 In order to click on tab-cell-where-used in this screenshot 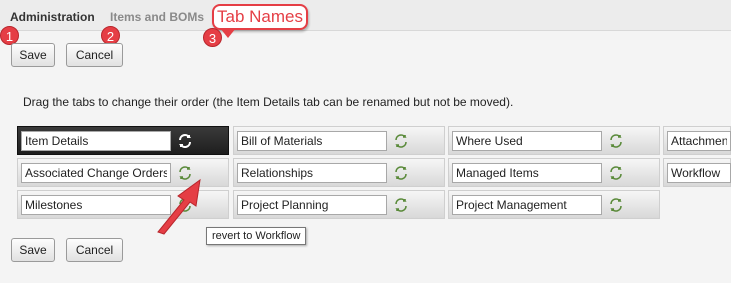, I will do `click(554, 140)`.